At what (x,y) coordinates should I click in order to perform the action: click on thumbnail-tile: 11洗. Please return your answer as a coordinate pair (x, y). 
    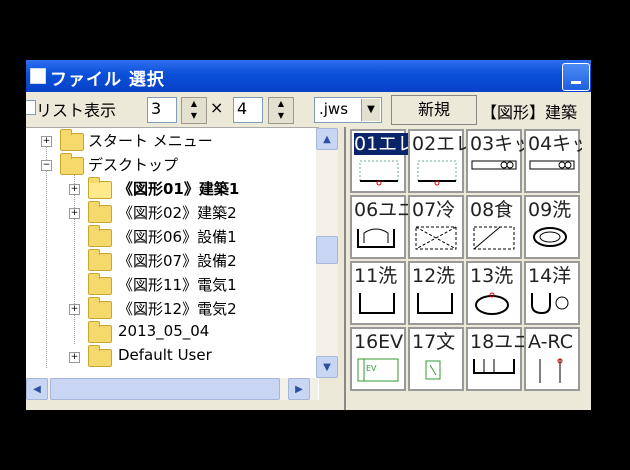
    Looking at the image, I should click on (378, 293).